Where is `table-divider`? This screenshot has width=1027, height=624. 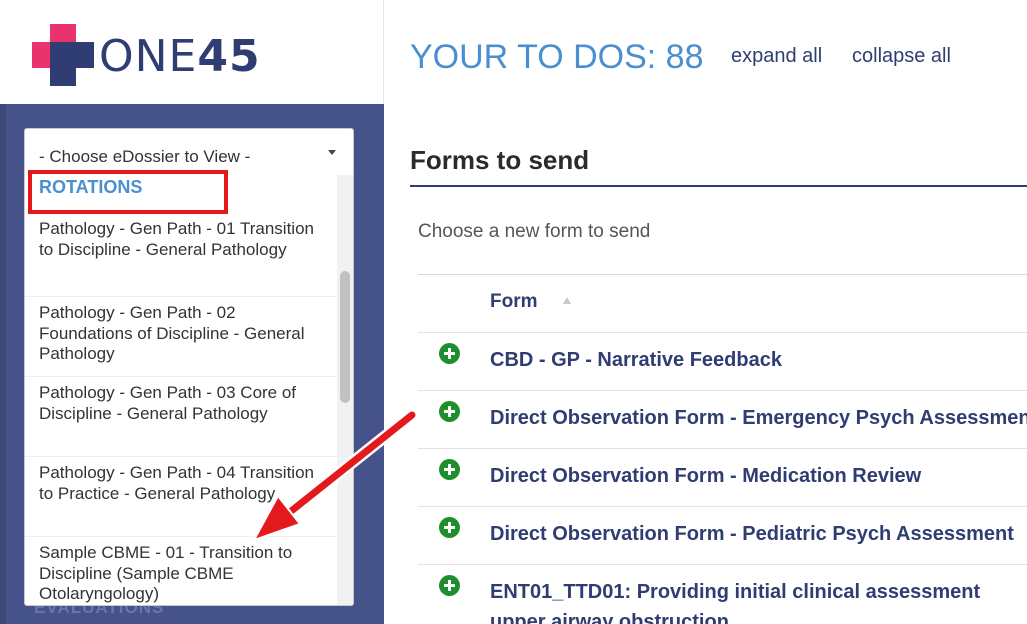
table-divider is located at coordinates (722, 274).